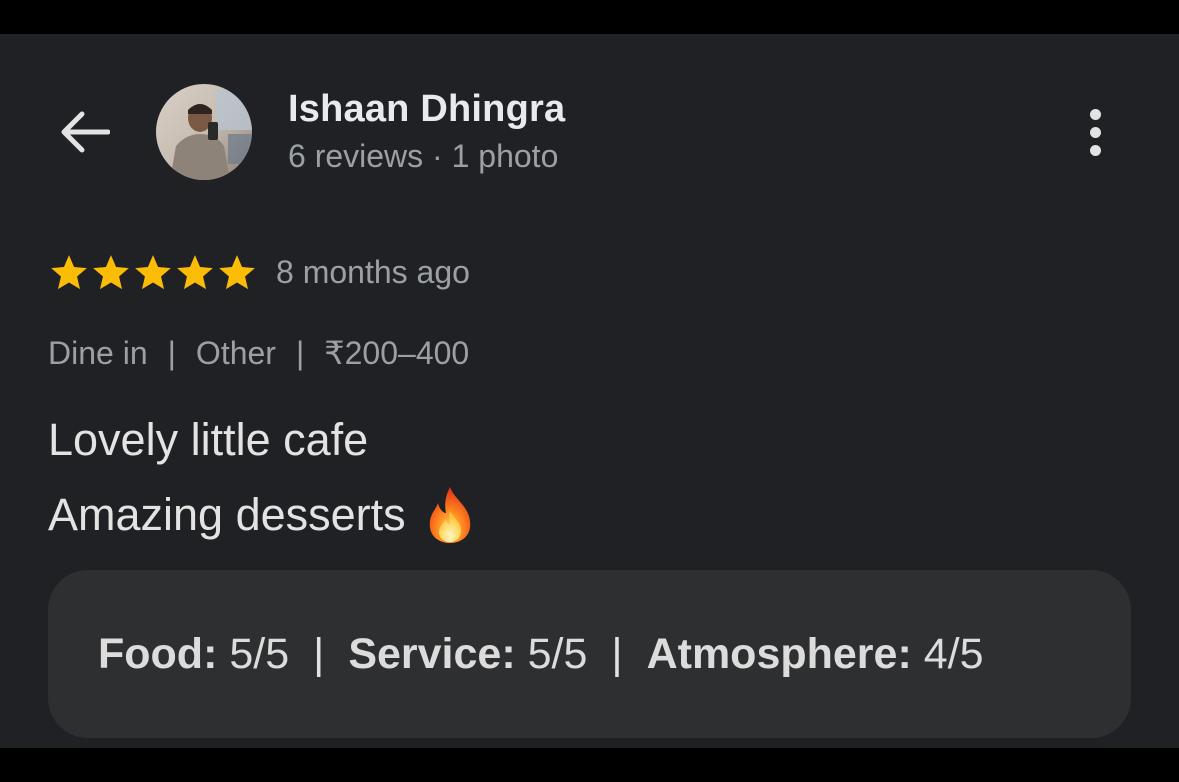 The height and width of the screenshot is (782, 1179). I want to click on arrow-back-icon, so click(85, 132).